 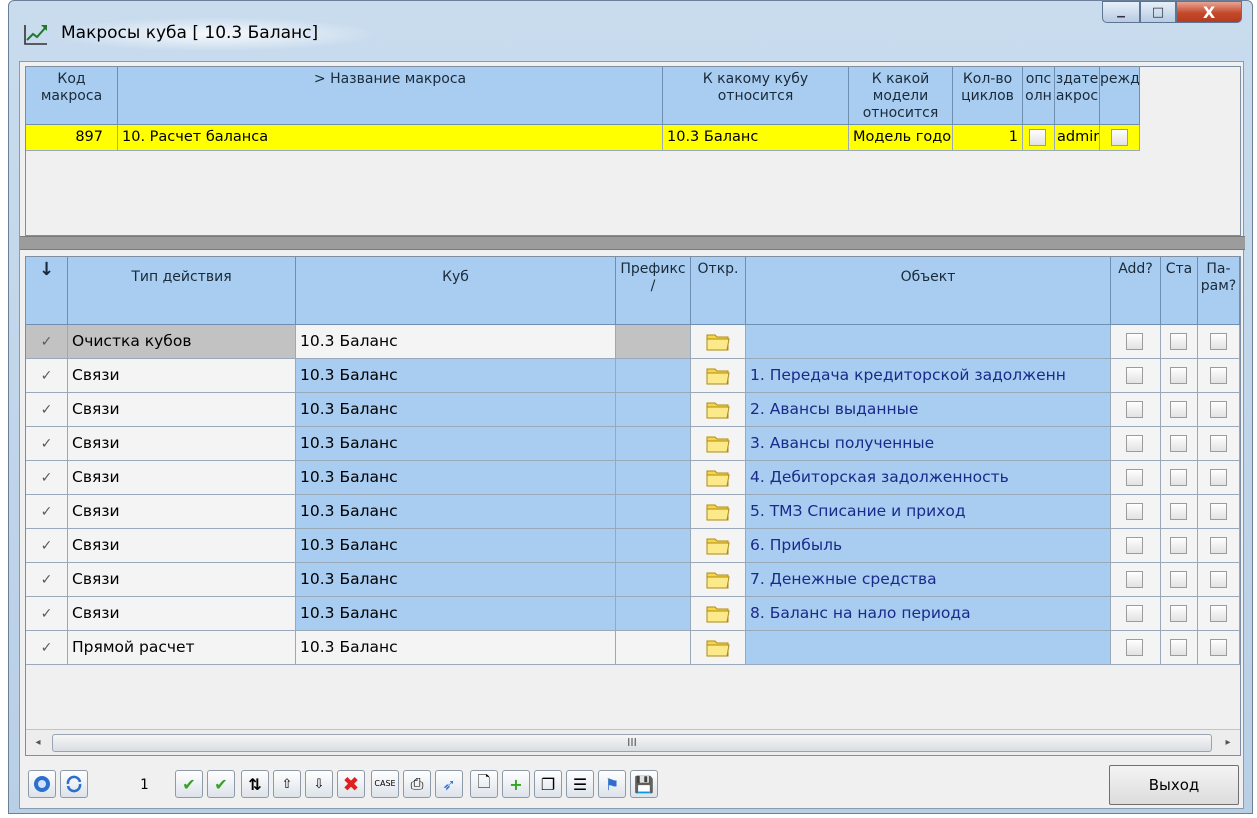 What do you see at coordinates (928, 546) in the screenshot?
I see `cell-object: 6. Прибыль` at bounding box center [928, 546].